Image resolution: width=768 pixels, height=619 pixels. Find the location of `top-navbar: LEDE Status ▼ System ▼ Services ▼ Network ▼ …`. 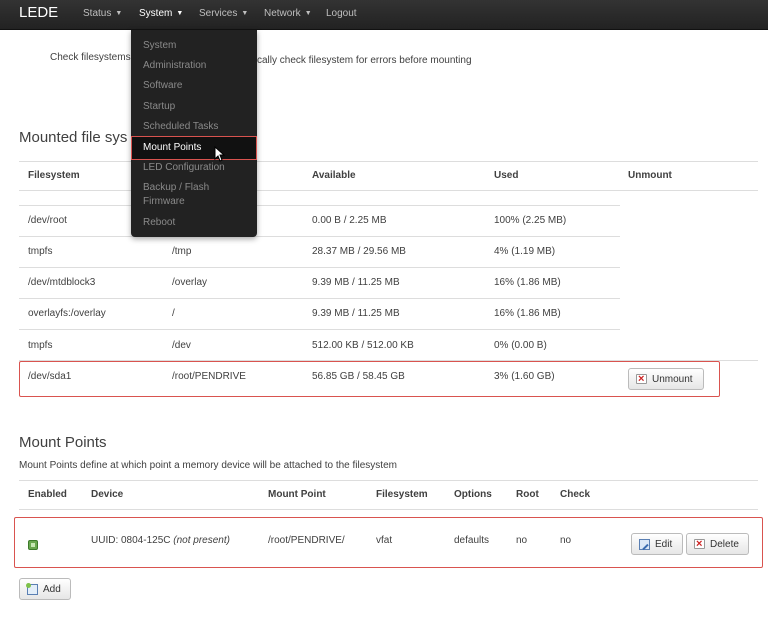

top-navbar: LEDE Status ▼ System ▼ Services ▼ Network ▼ … is located at coordinates (384, 15).